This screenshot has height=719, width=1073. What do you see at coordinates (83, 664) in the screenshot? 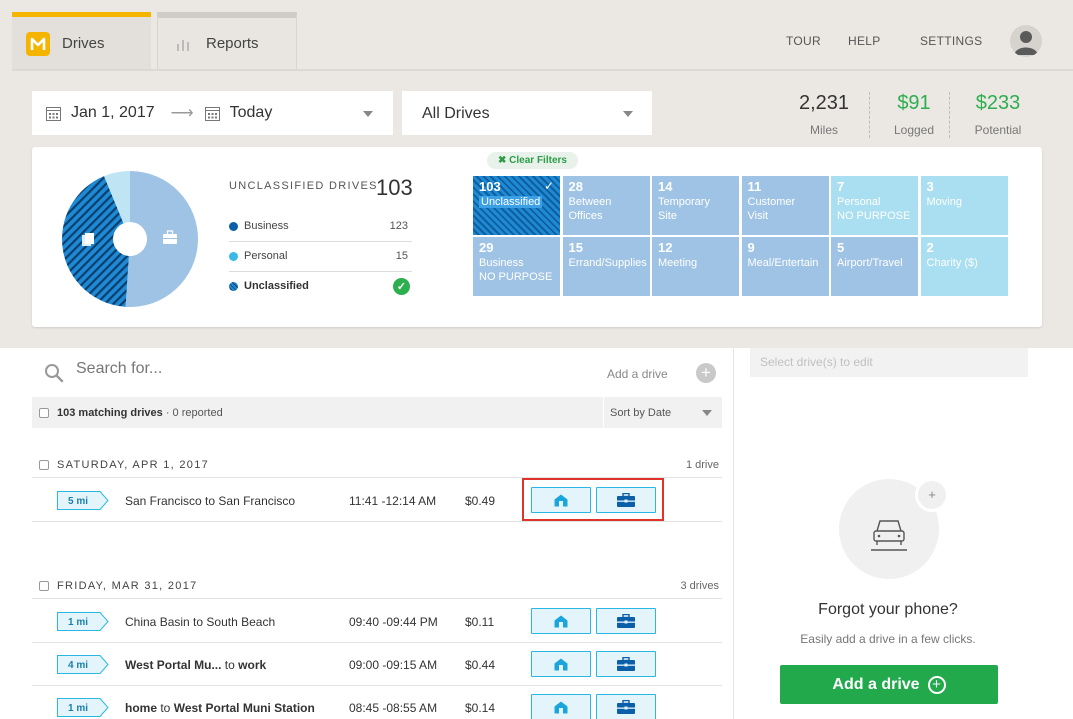
I see `mileage-badge: 4 mi` at bounding box center [83, 664].